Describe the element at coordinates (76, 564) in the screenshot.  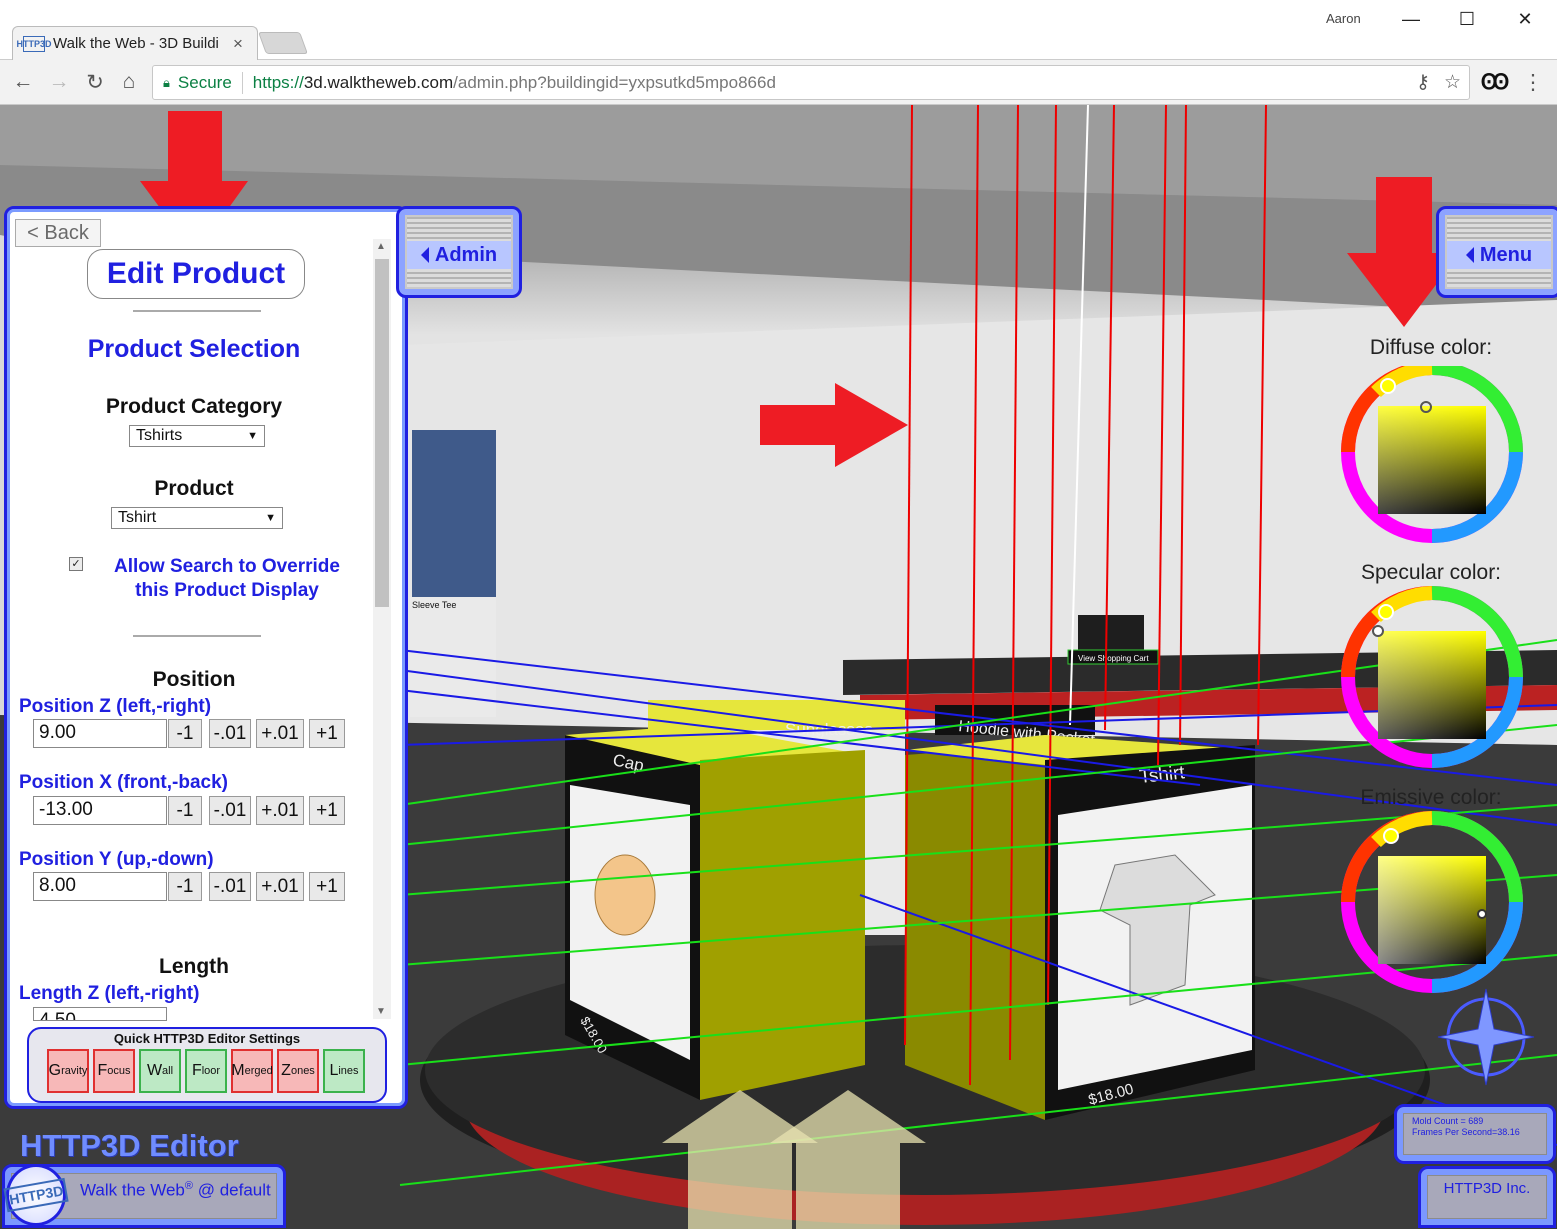
I see `allow-search-checkbox: ✓` at that location.